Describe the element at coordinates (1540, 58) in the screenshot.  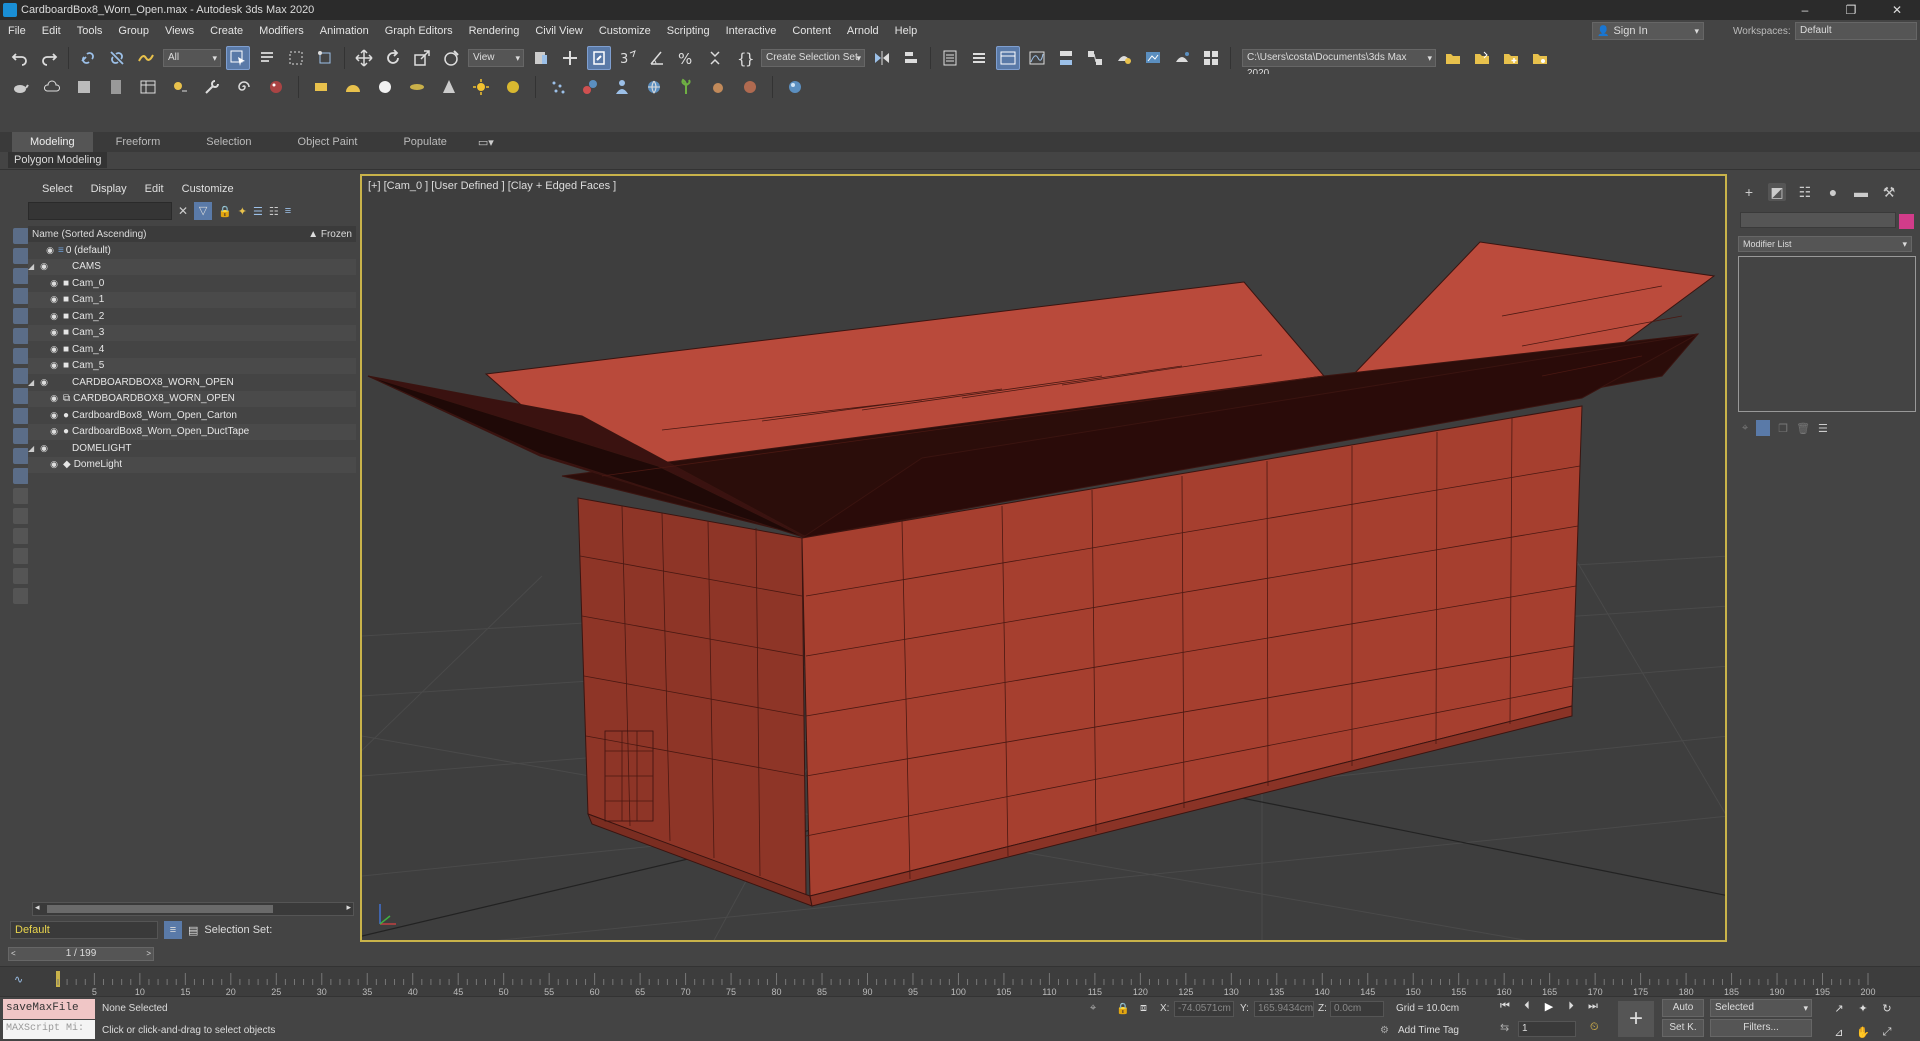
I see `project-settings-icon` at that location.